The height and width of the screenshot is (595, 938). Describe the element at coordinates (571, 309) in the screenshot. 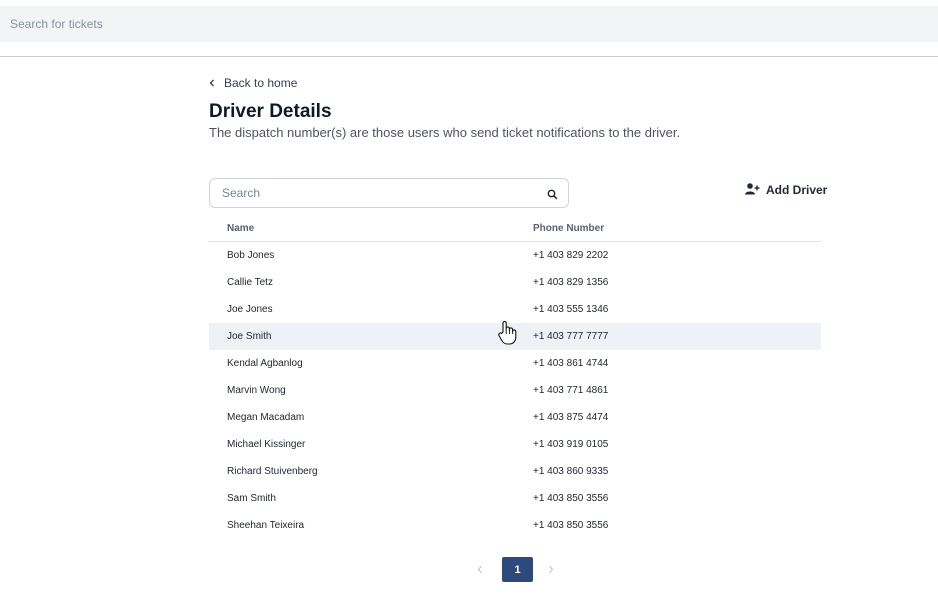

I see `driver-phone: +1 403 555 1346` at that location.